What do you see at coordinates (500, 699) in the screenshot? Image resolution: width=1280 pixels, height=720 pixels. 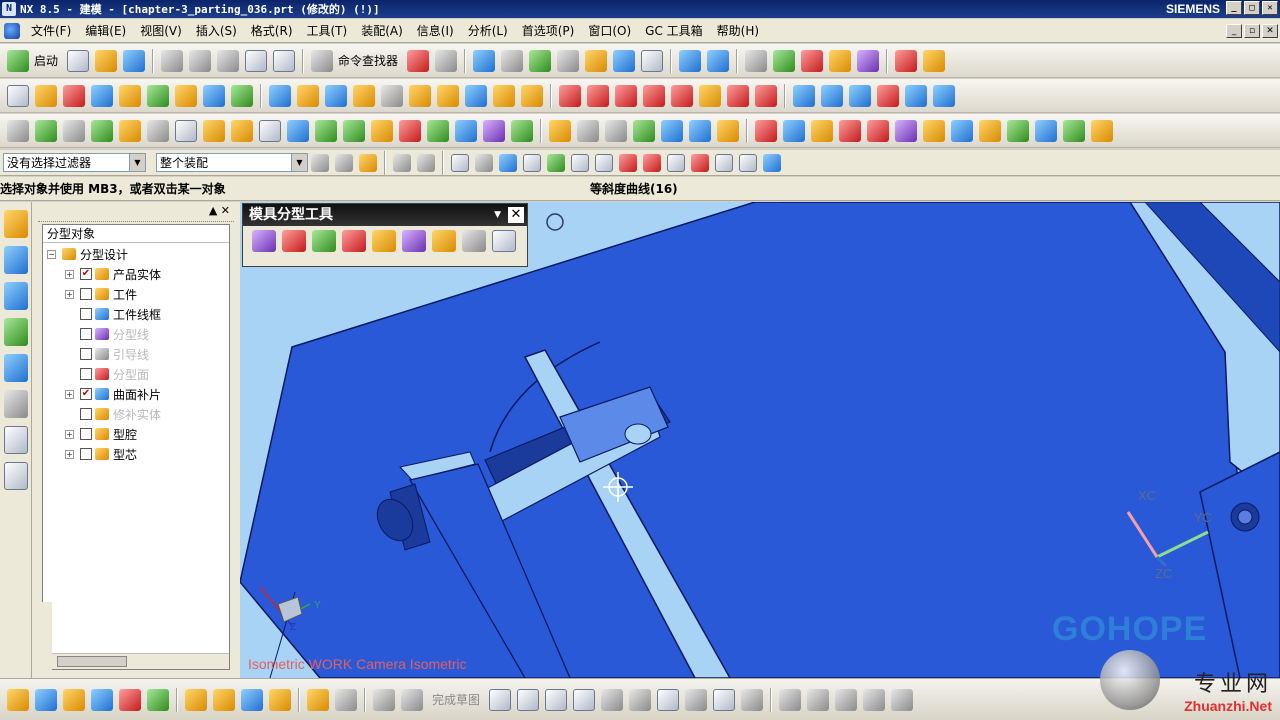 I see `profile-icon` at bounding box center [500, 699].